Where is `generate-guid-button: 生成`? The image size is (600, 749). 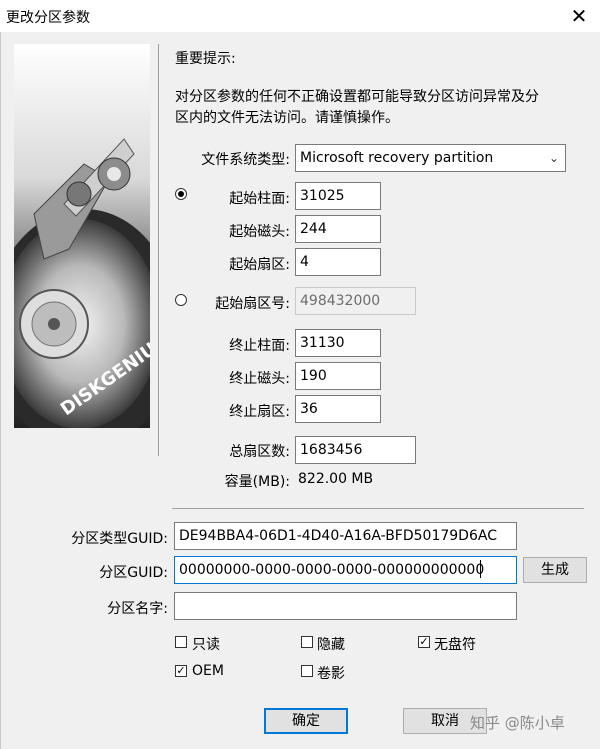
generate-guid-button: 生成 is located at coordinates (555, 570).